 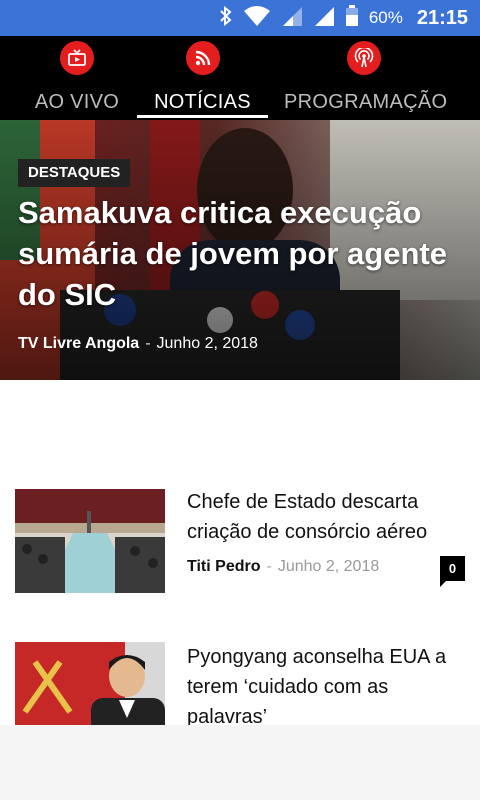 What do you see at coordinates (257, 18) in the screenshot?
I see `wifi-icon` at bounding box center [257, 18].